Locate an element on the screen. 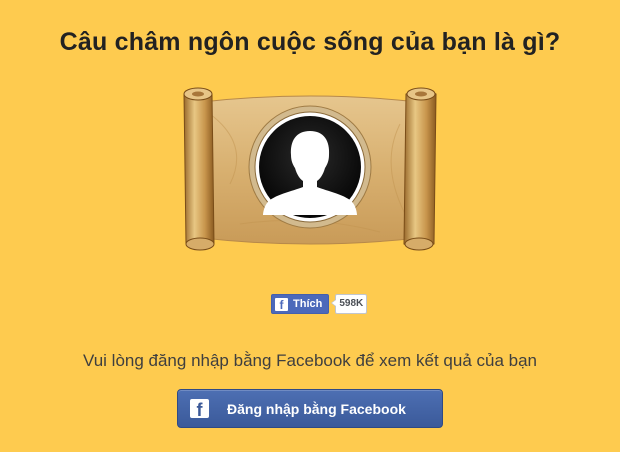  scroll-left-roll is located at coordinates (199, 169).